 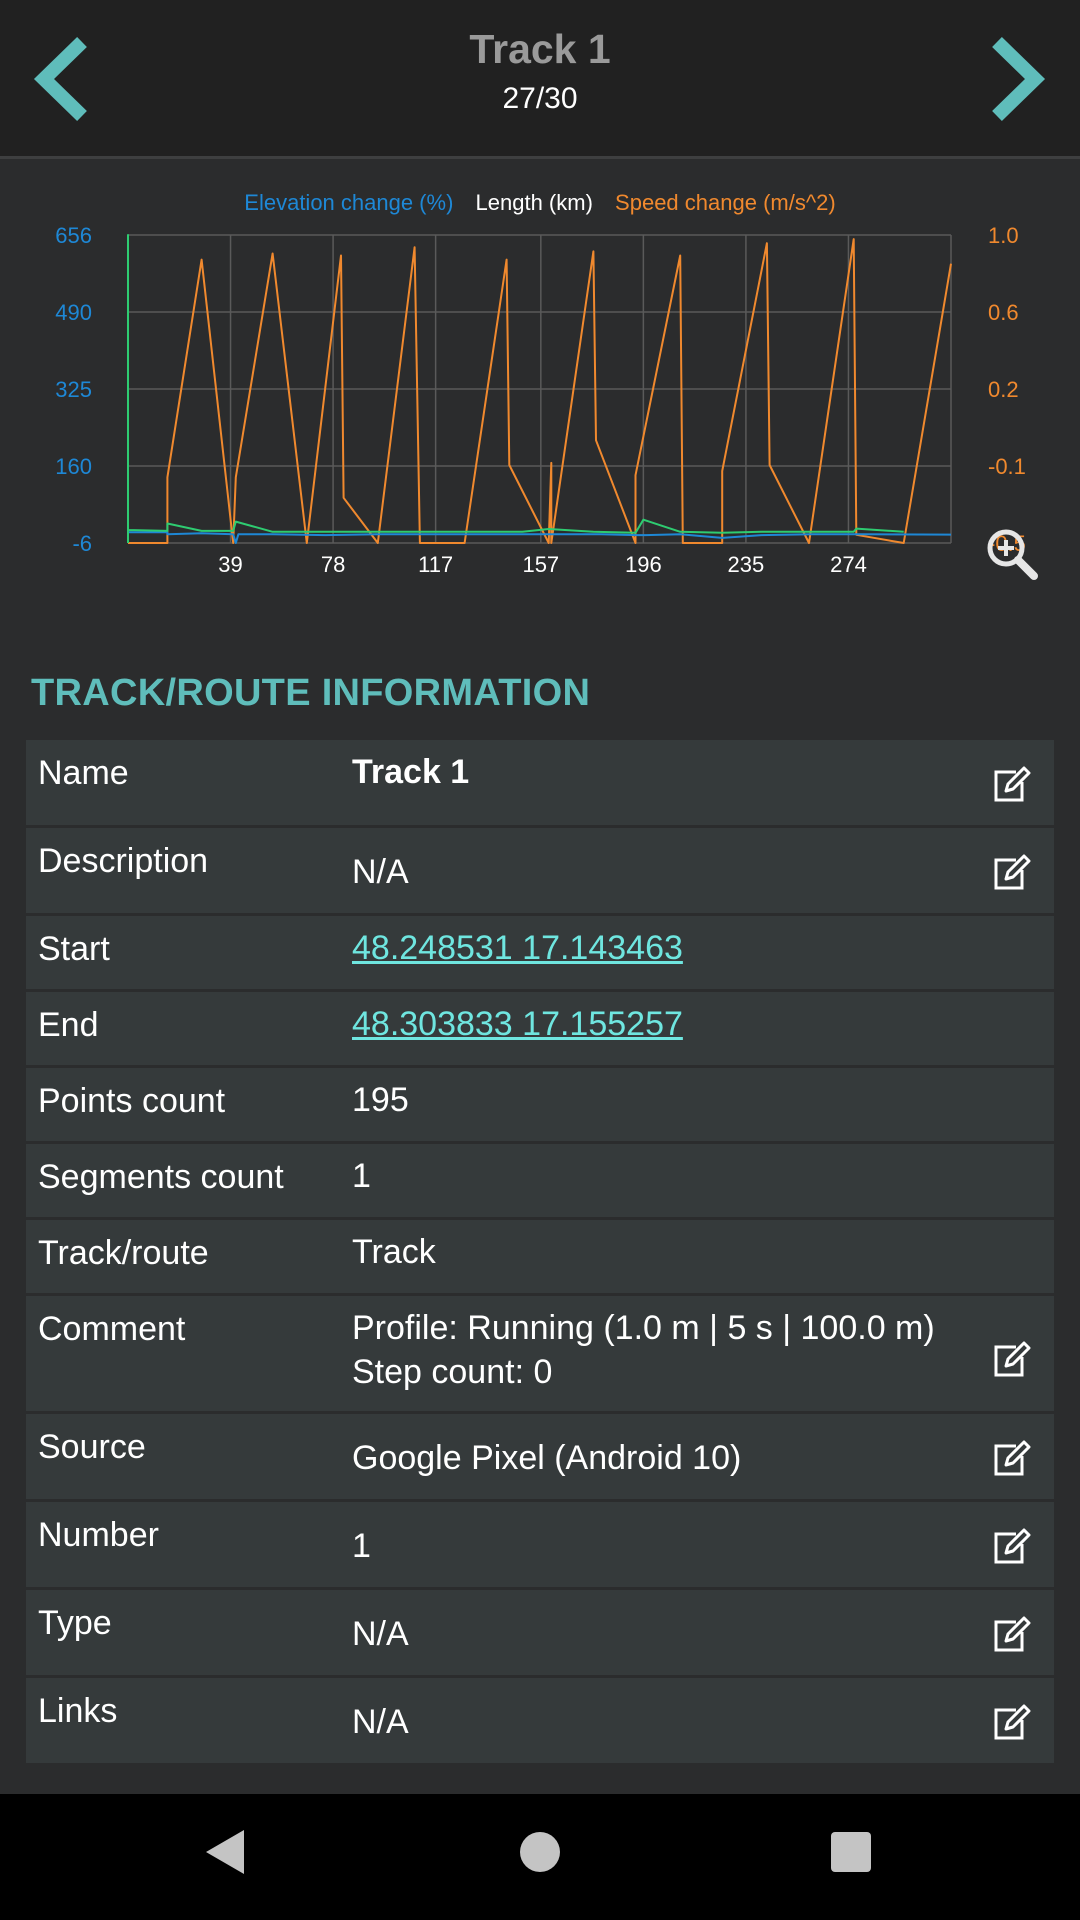 I want to click on info-row-points-count: Points count 195, so click(x=540, y=1104).